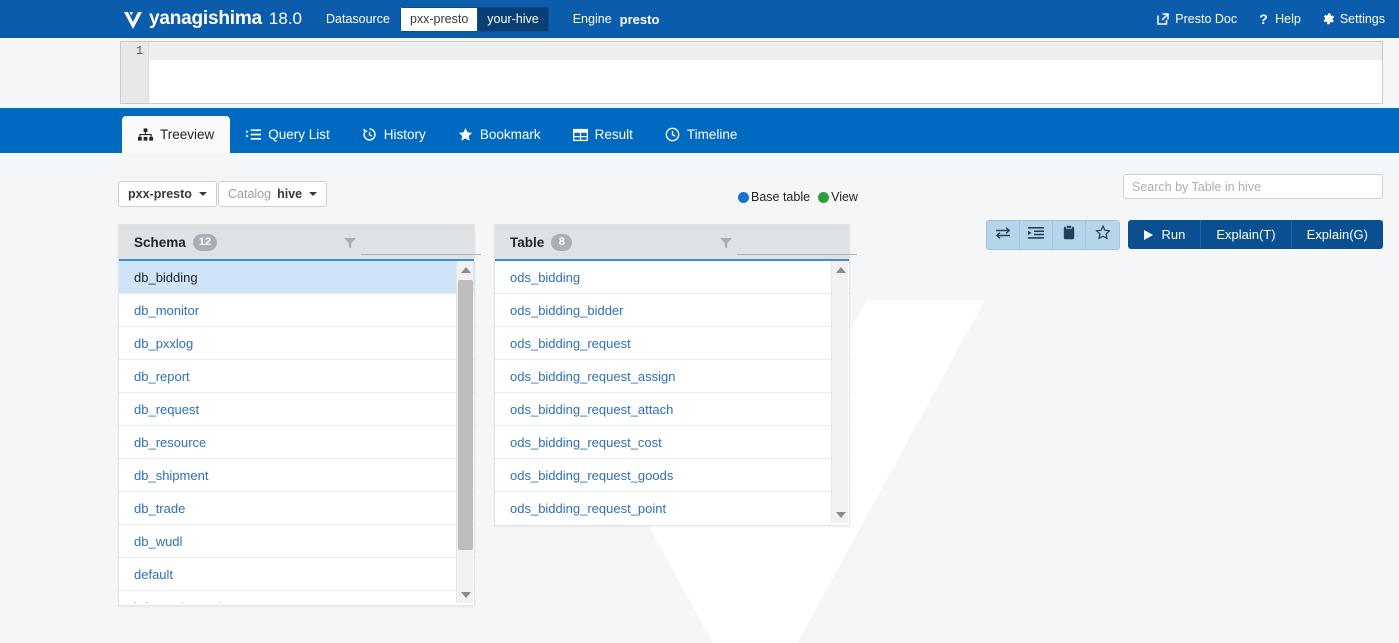 The width and height of the screenshot is (1399, 643). Describe the element at coordinates (672, 409) in the screenshot. I see `list-item: ods_bidding_request_attach` at that location.